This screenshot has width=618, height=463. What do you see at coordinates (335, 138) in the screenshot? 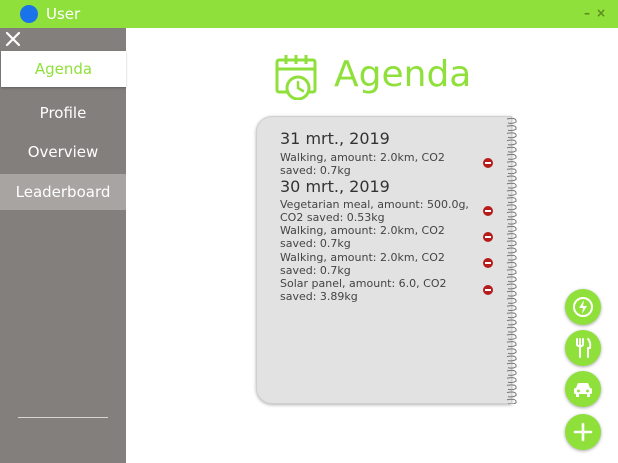
I see `agenda-date: 31 mrt., 2019` at bounding box center [335, 138].